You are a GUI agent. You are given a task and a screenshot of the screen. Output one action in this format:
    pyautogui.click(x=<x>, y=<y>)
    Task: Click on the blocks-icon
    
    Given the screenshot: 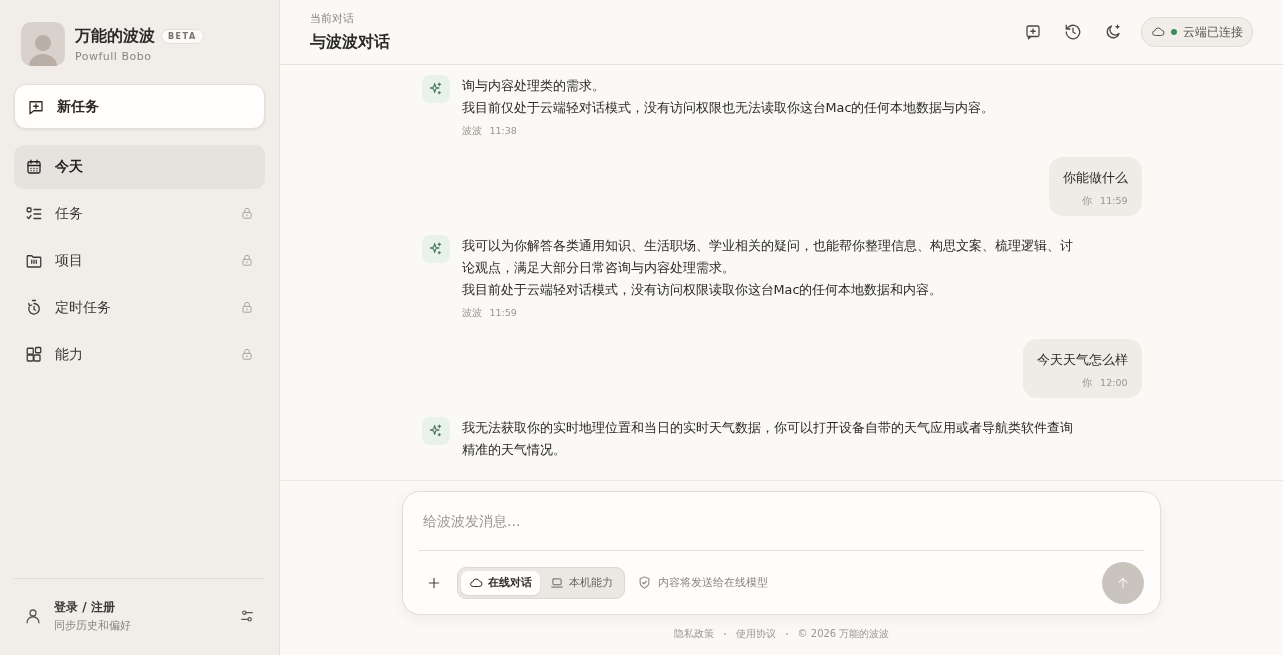 What is the action you would take?
    pyautogui.click(x=34, y=355)
    